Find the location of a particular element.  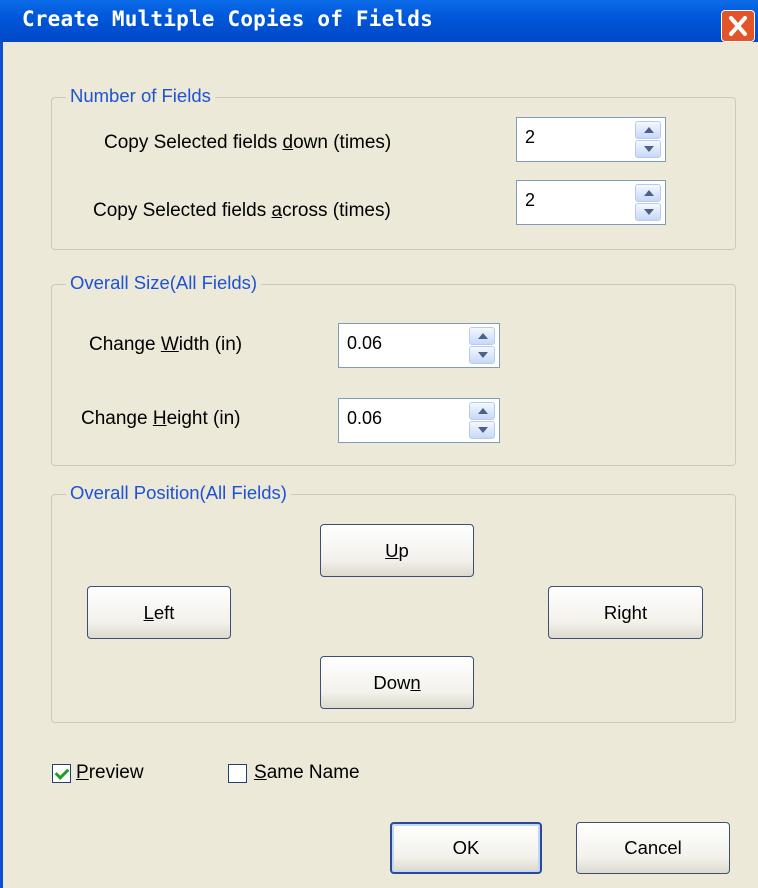

change-width-decrement is located at coordinates (482, 355).